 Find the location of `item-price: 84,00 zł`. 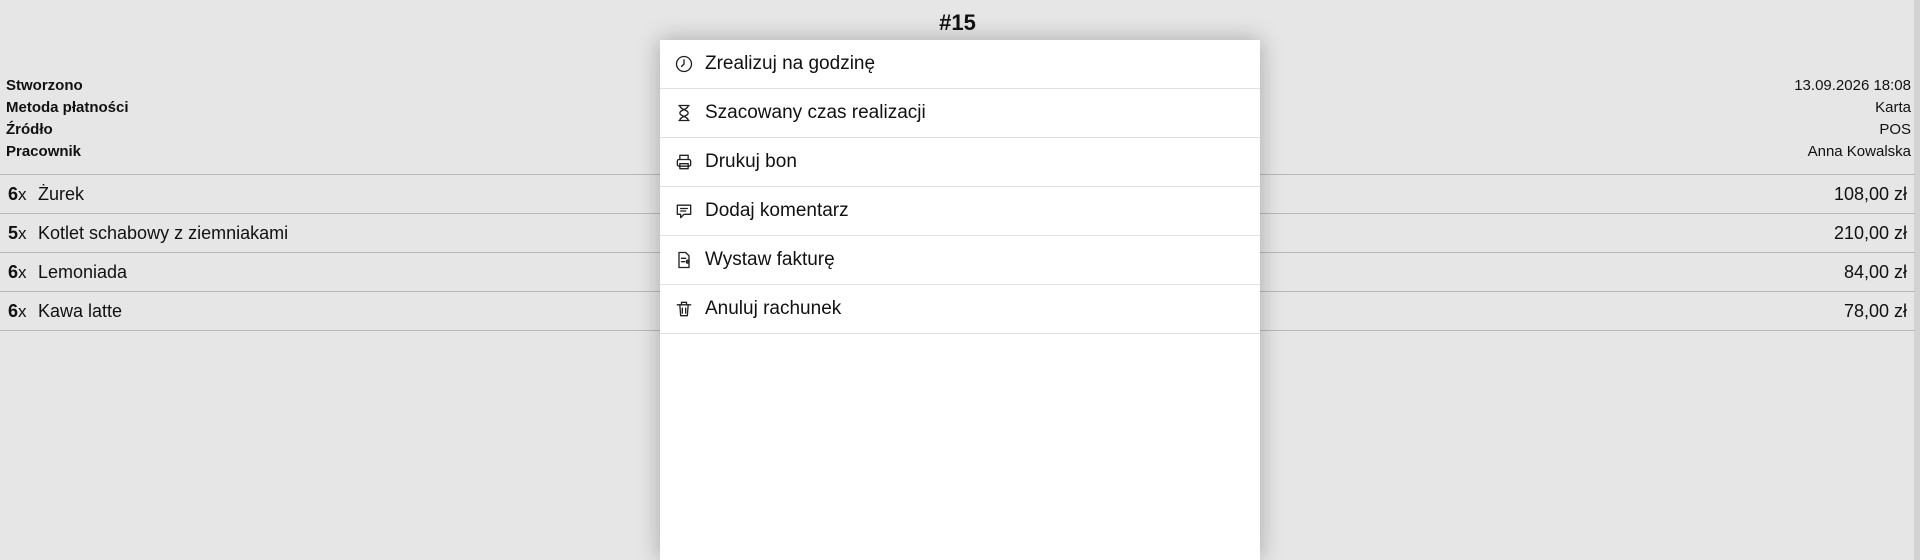

item-price: 84,00 zł is located at coordinates (1875, 271).